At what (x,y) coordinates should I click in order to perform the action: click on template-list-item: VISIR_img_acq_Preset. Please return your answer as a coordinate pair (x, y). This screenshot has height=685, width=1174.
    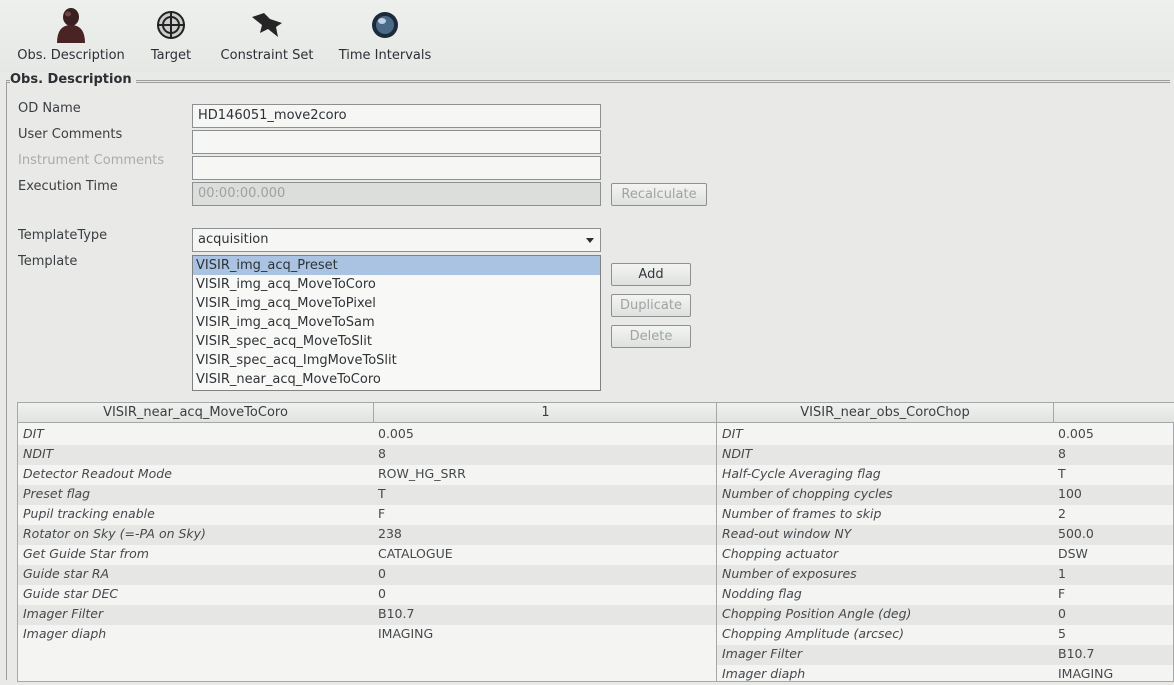
    Looking at the image, I should click on (396, 265).